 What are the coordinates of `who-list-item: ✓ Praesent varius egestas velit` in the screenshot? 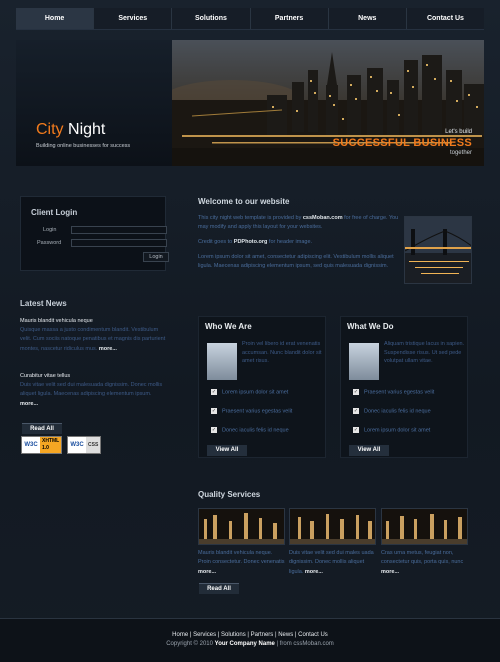 It's located at (251, 411).